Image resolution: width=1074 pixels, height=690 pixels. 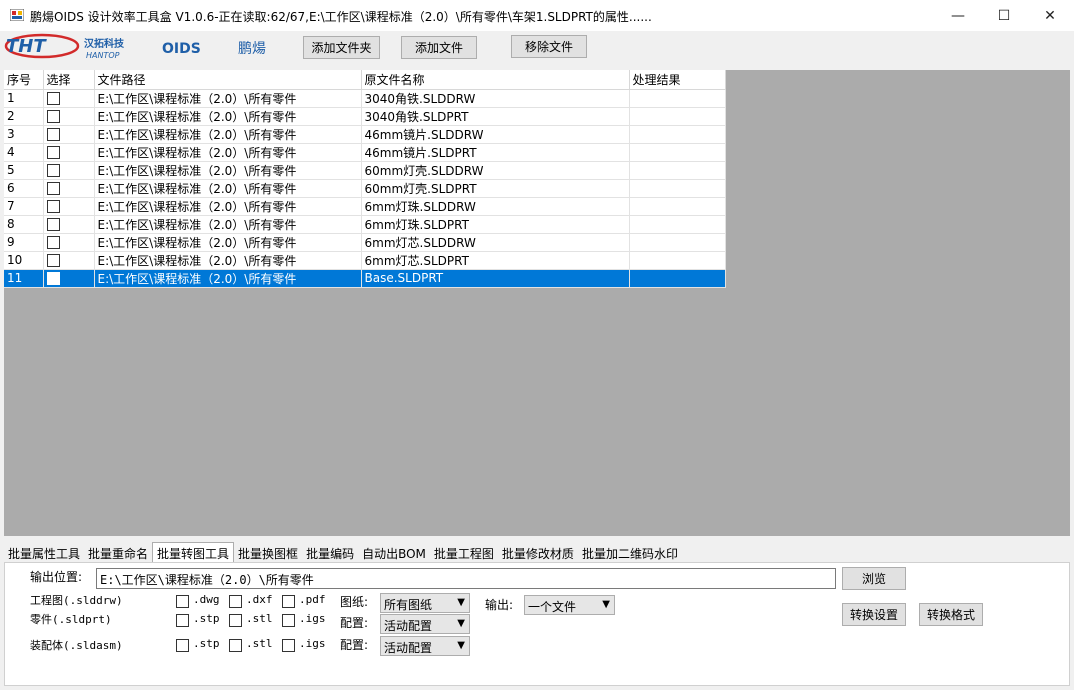 What do you see at coordinates (495, 152) in the screenshot?
I see `row-file-name: 46mm镜片.SLDPRT` at bounding box center [495, 152].